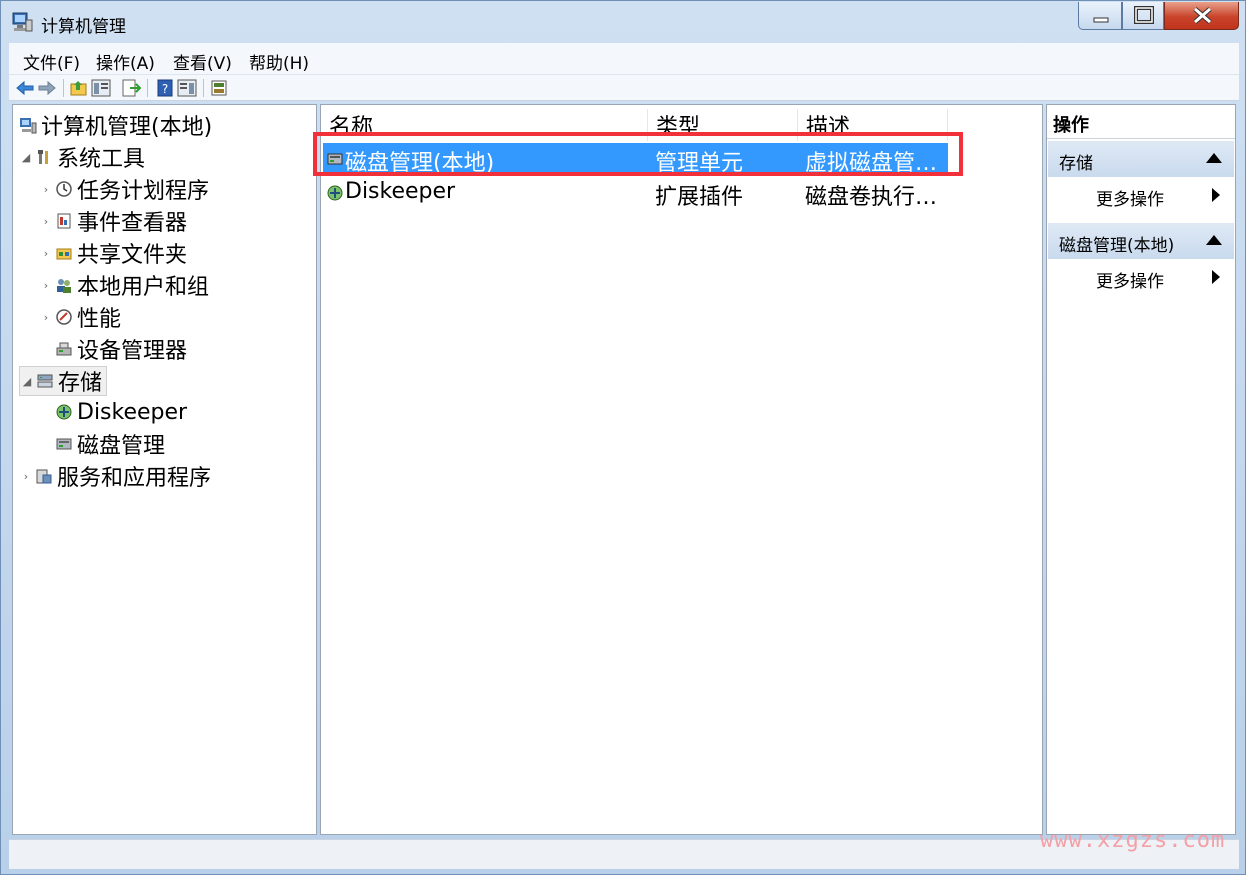 This screenshot has width=1246, height=875. Describe the element at coordinates (64, 254) in the screenshot. I see `shared-folder-icon` at that location.